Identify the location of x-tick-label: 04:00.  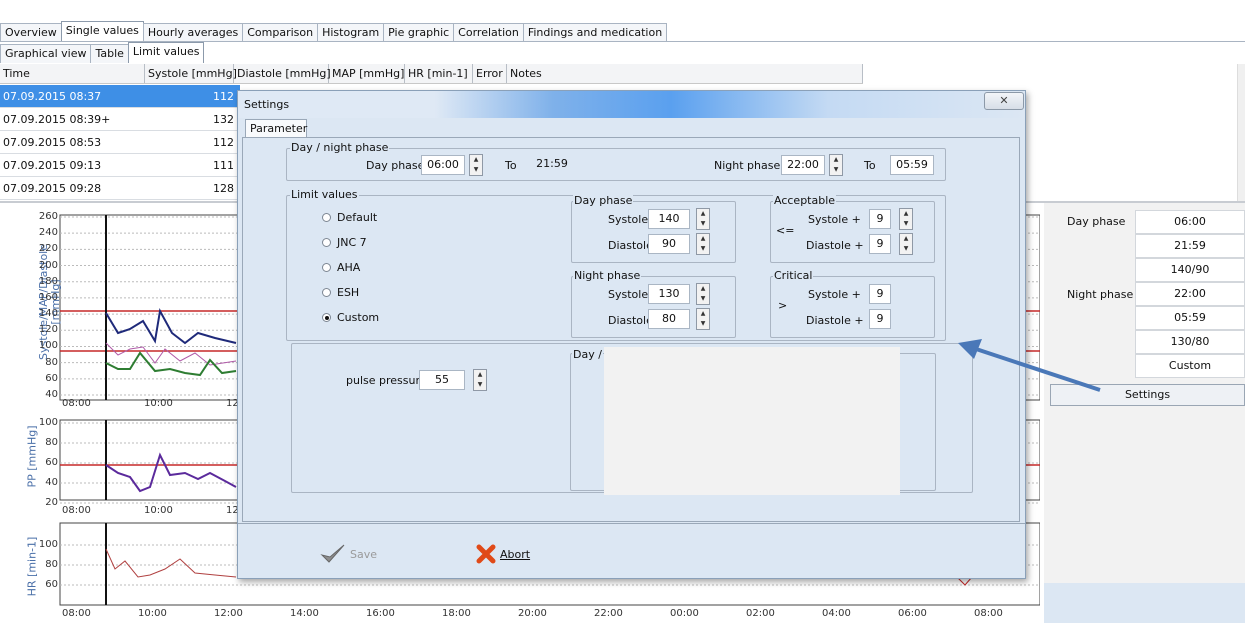
(836, 613).